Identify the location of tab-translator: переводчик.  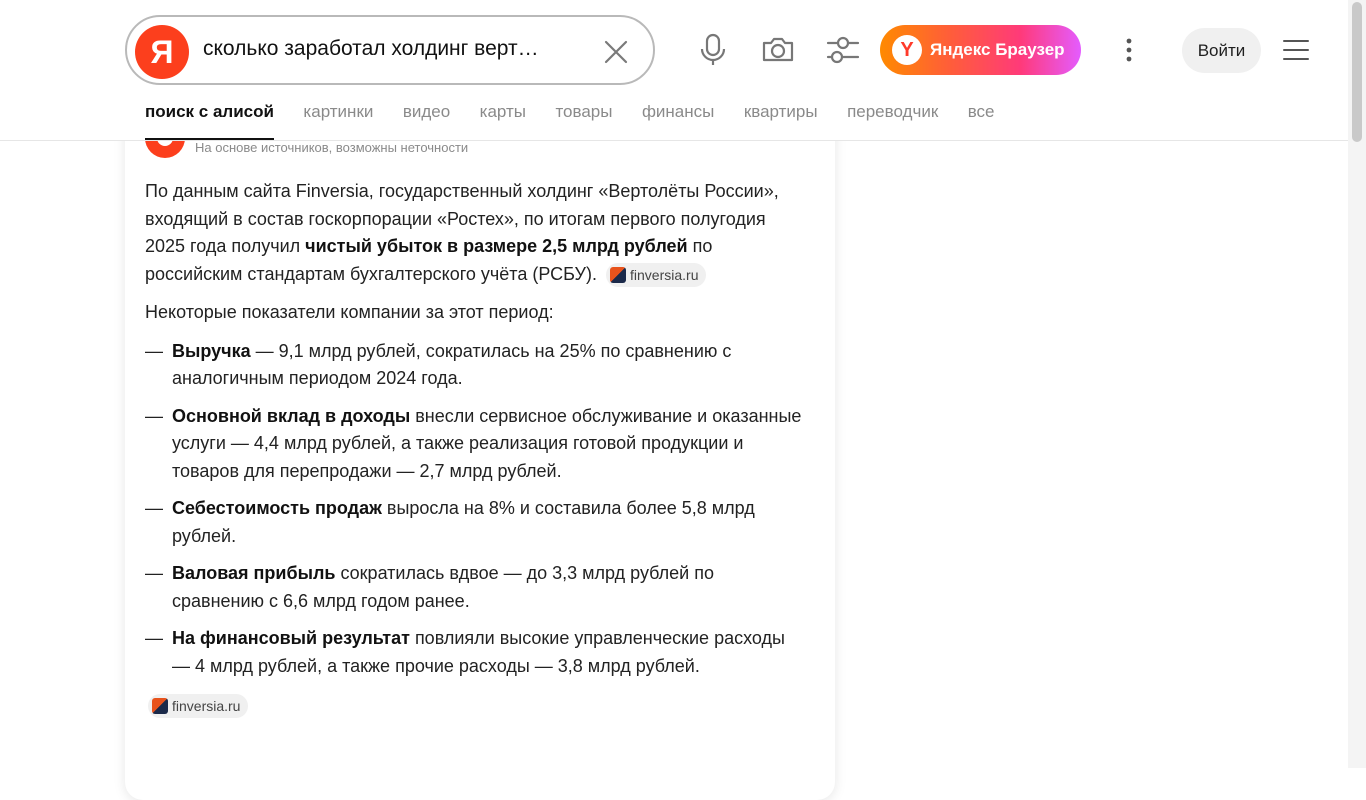
(892, 121).